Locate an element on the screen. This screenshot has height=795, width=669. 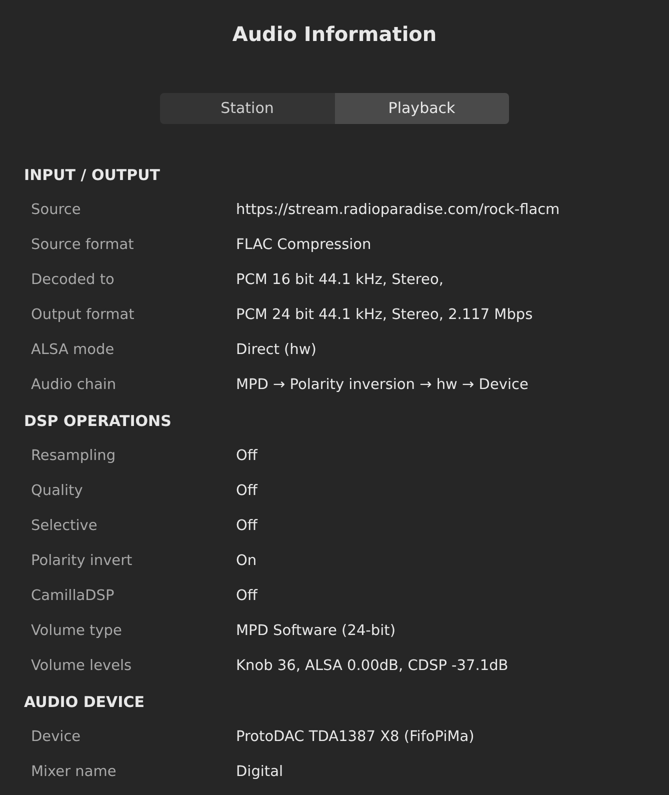
section-heading: DSP OPERATIONS is located at coordinates (98, 421).